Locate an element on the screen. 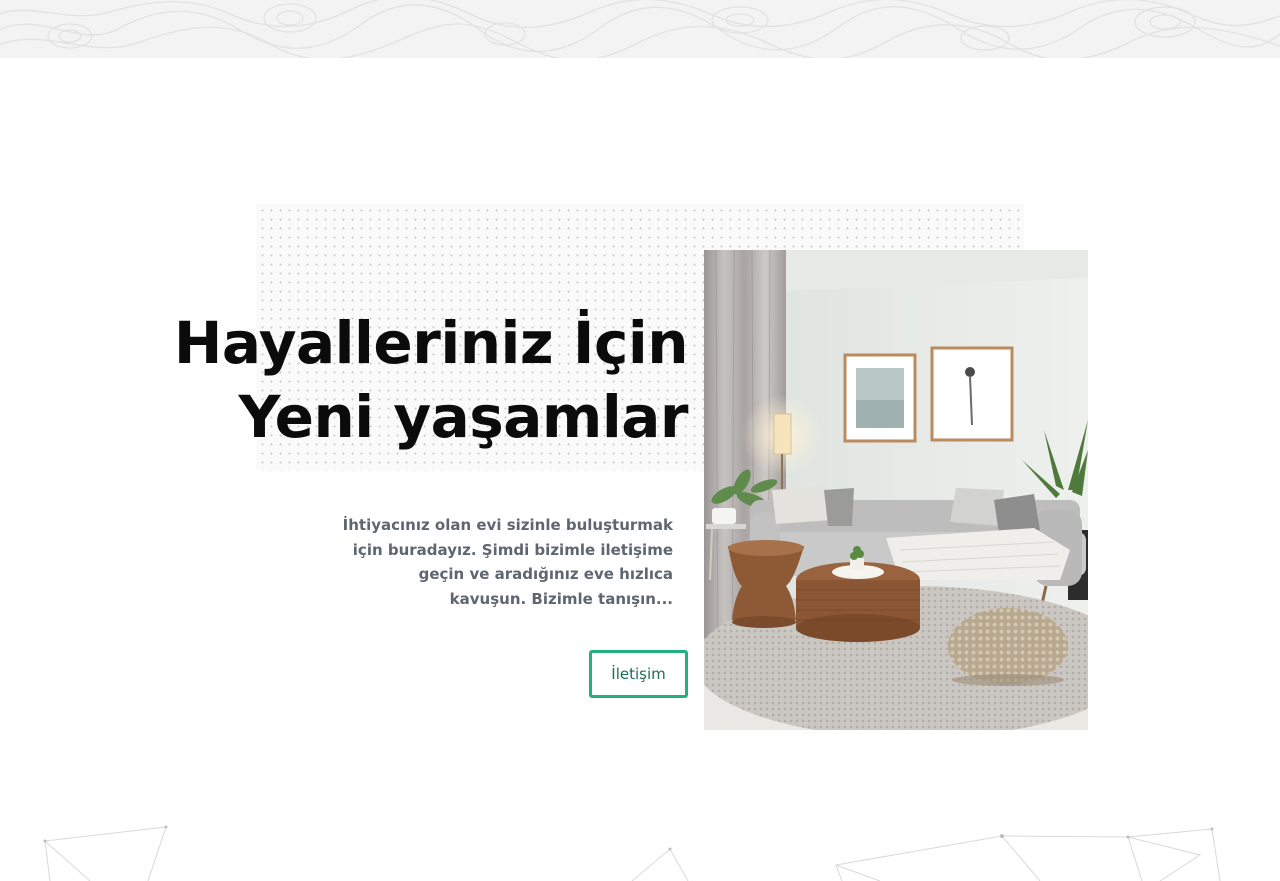 This screenshot has width=1280, height=881. contact-button: İletişim is located at coordinates (638, 674).